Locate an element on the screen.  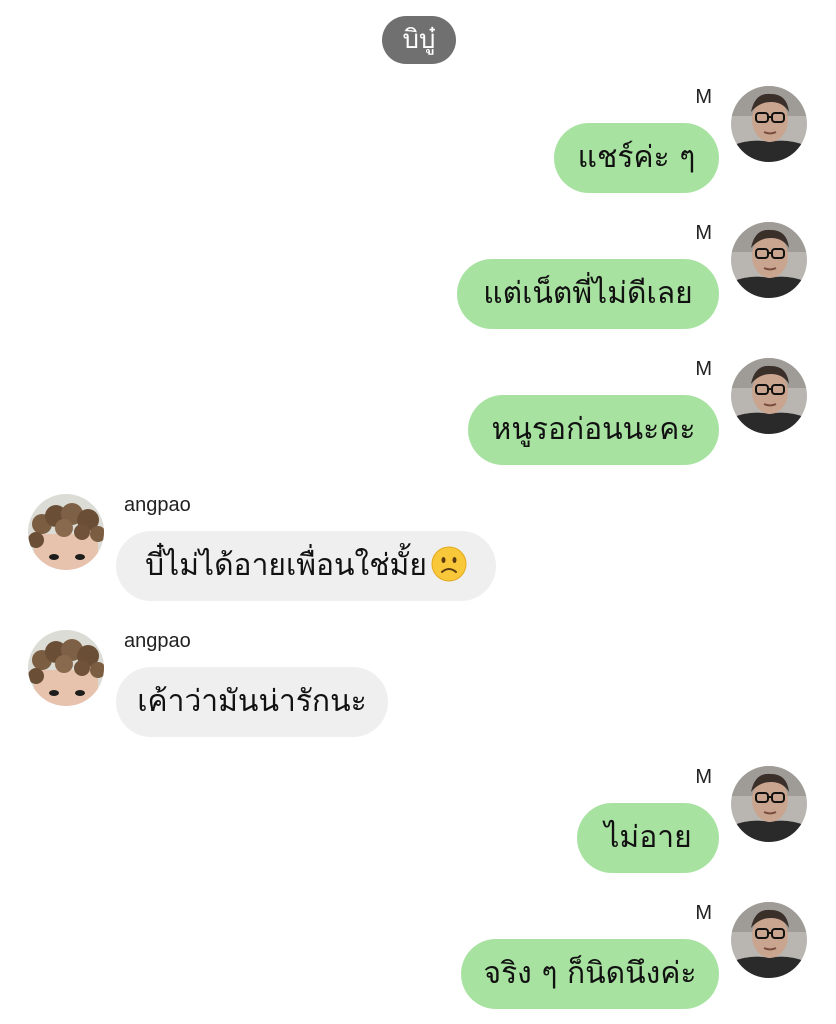
incoming-message-bubble: บี๋ไม่ได้อายเพื่อนใช่มั้ย is located at coordinates (306, 566).